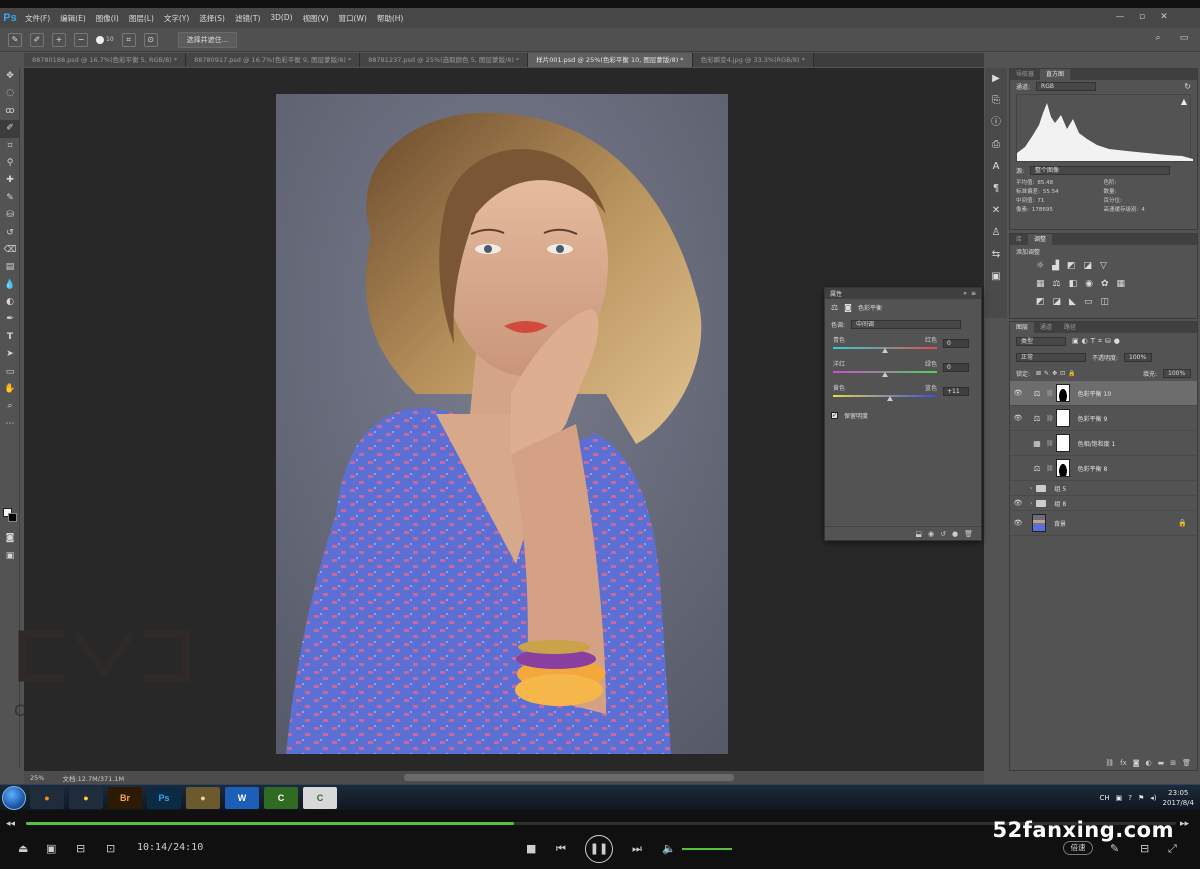 Image resolution: width=1200 pixels, height=869 pixels. I want to click on new-group-icon: ▬, so click(1161, 763).